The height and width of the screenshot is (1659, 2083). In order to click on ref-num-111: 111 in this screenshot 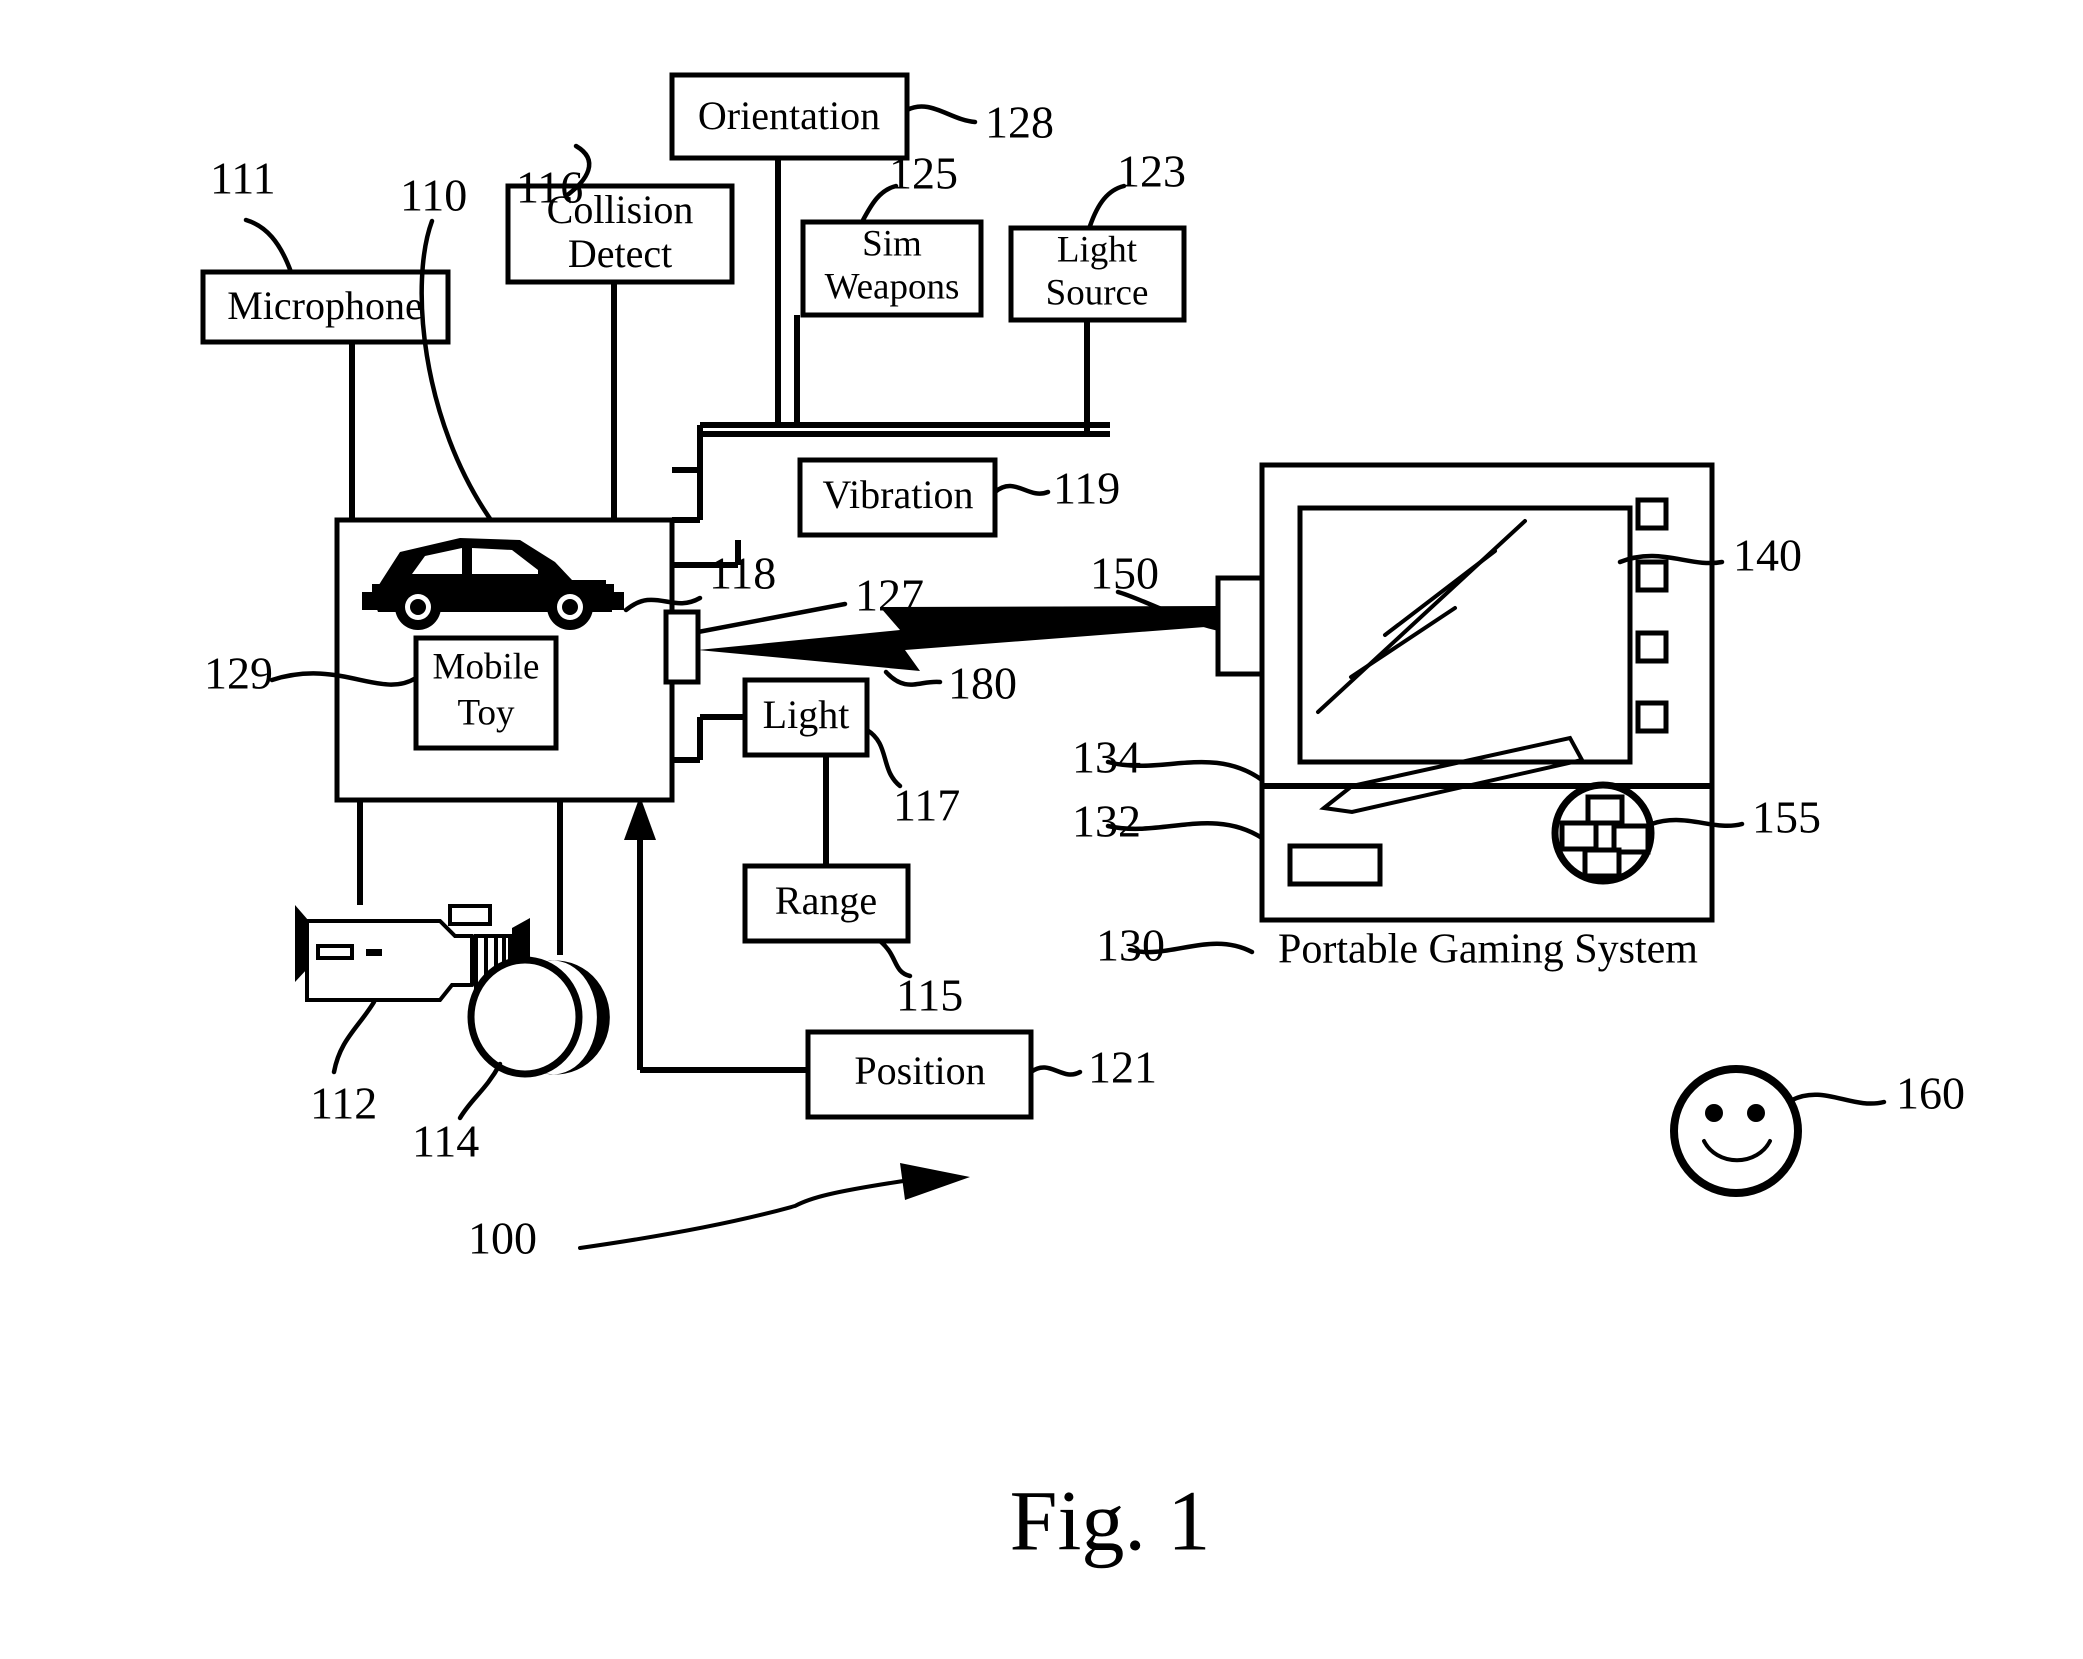, I will do `click(243, 178)`.